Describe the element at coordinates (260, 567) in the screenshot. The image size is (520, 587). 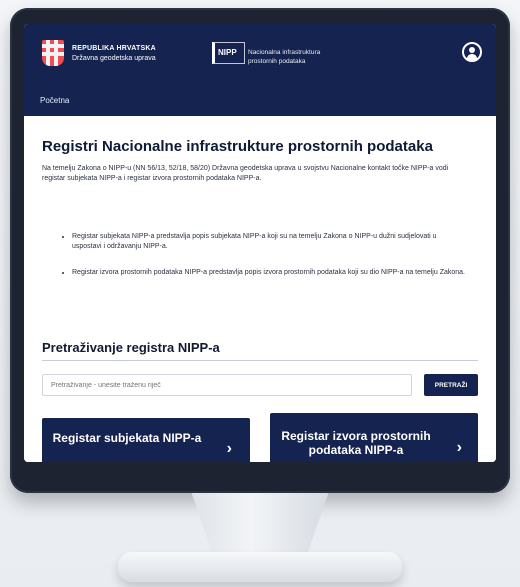
I see `monitor-base` at that location.